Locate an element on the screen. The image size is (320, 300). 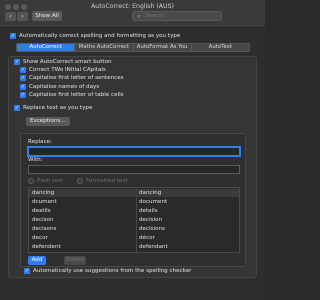
correct-two-caps-checkbox: ✓ is located at coordinates (23, 70).